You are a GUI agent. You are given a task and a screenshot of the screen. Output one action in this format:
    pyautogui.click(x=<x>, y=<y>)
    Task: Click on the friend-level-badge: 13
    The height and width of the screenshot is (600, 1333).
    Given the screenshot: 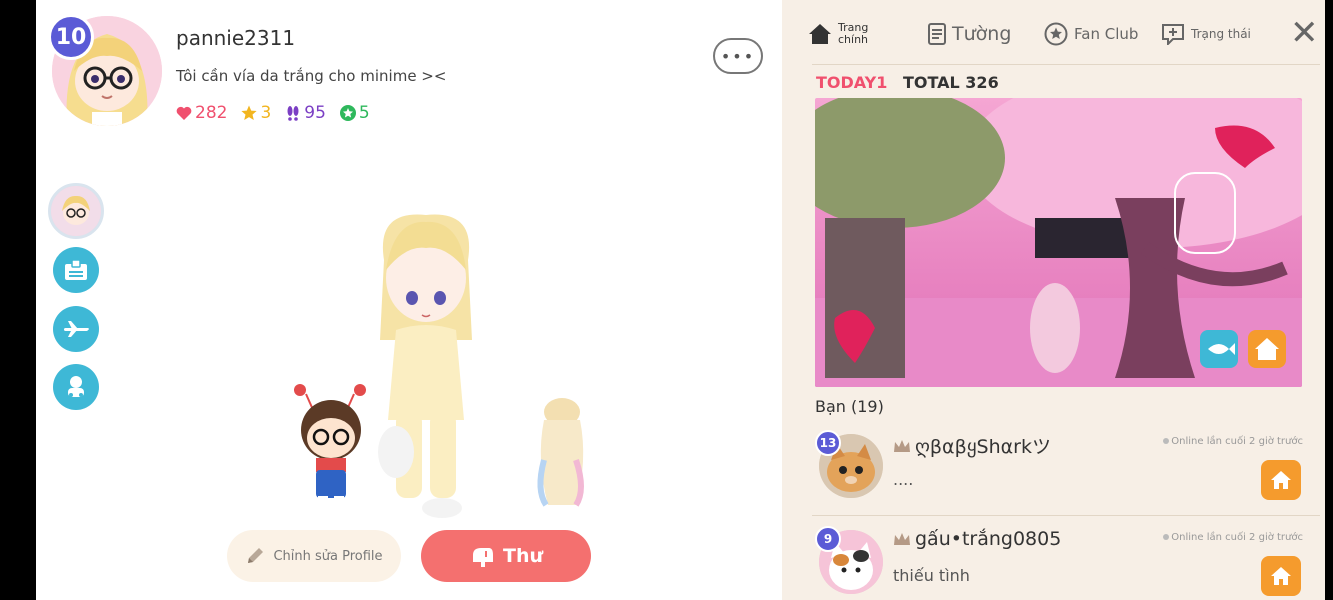 What is the action you would take?
    pyautogui.click(x=828, y=443)
    